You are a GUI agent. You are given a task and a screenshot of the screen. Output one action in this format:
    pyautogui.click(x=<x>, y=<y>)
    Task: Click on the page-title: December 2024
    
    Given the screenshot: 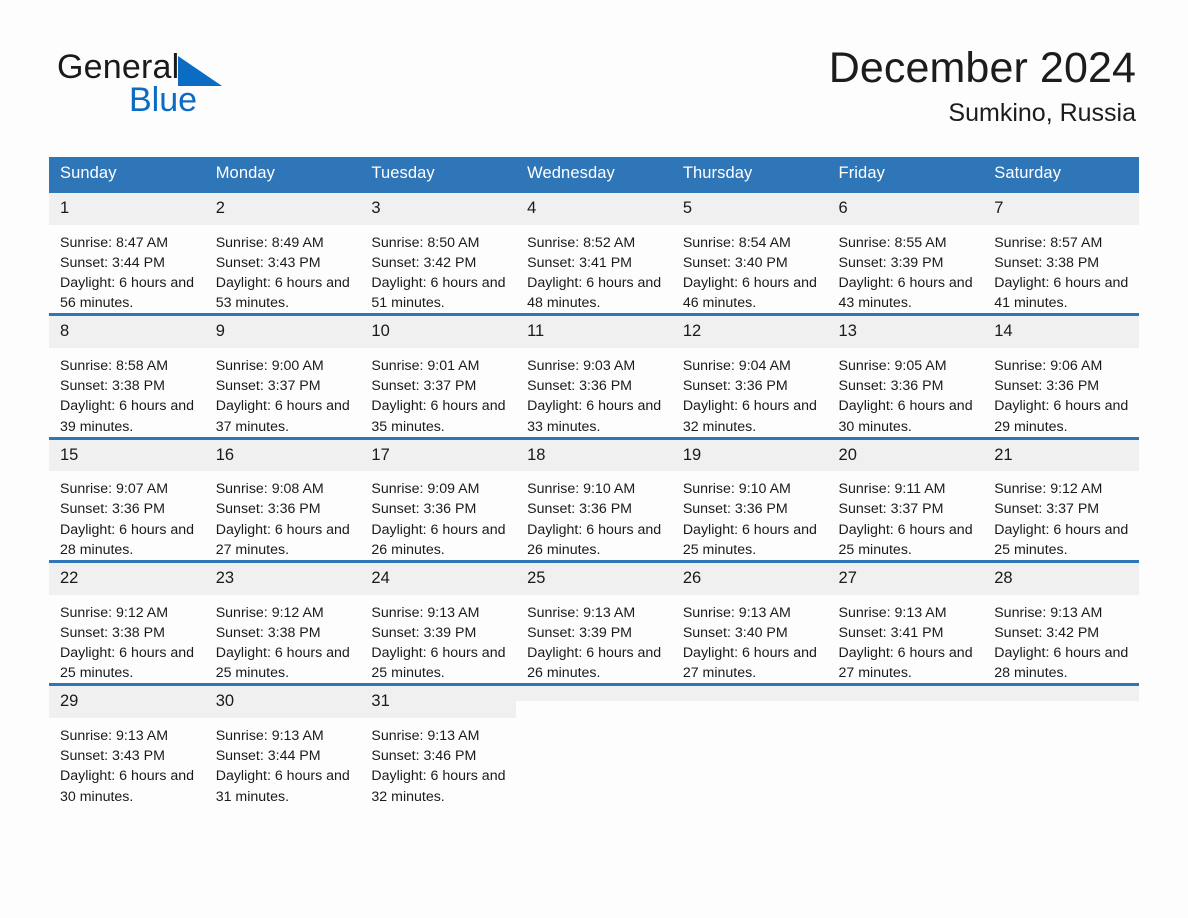 What is the action you would take?
    pyautogui.click(x=982, y=68)
    